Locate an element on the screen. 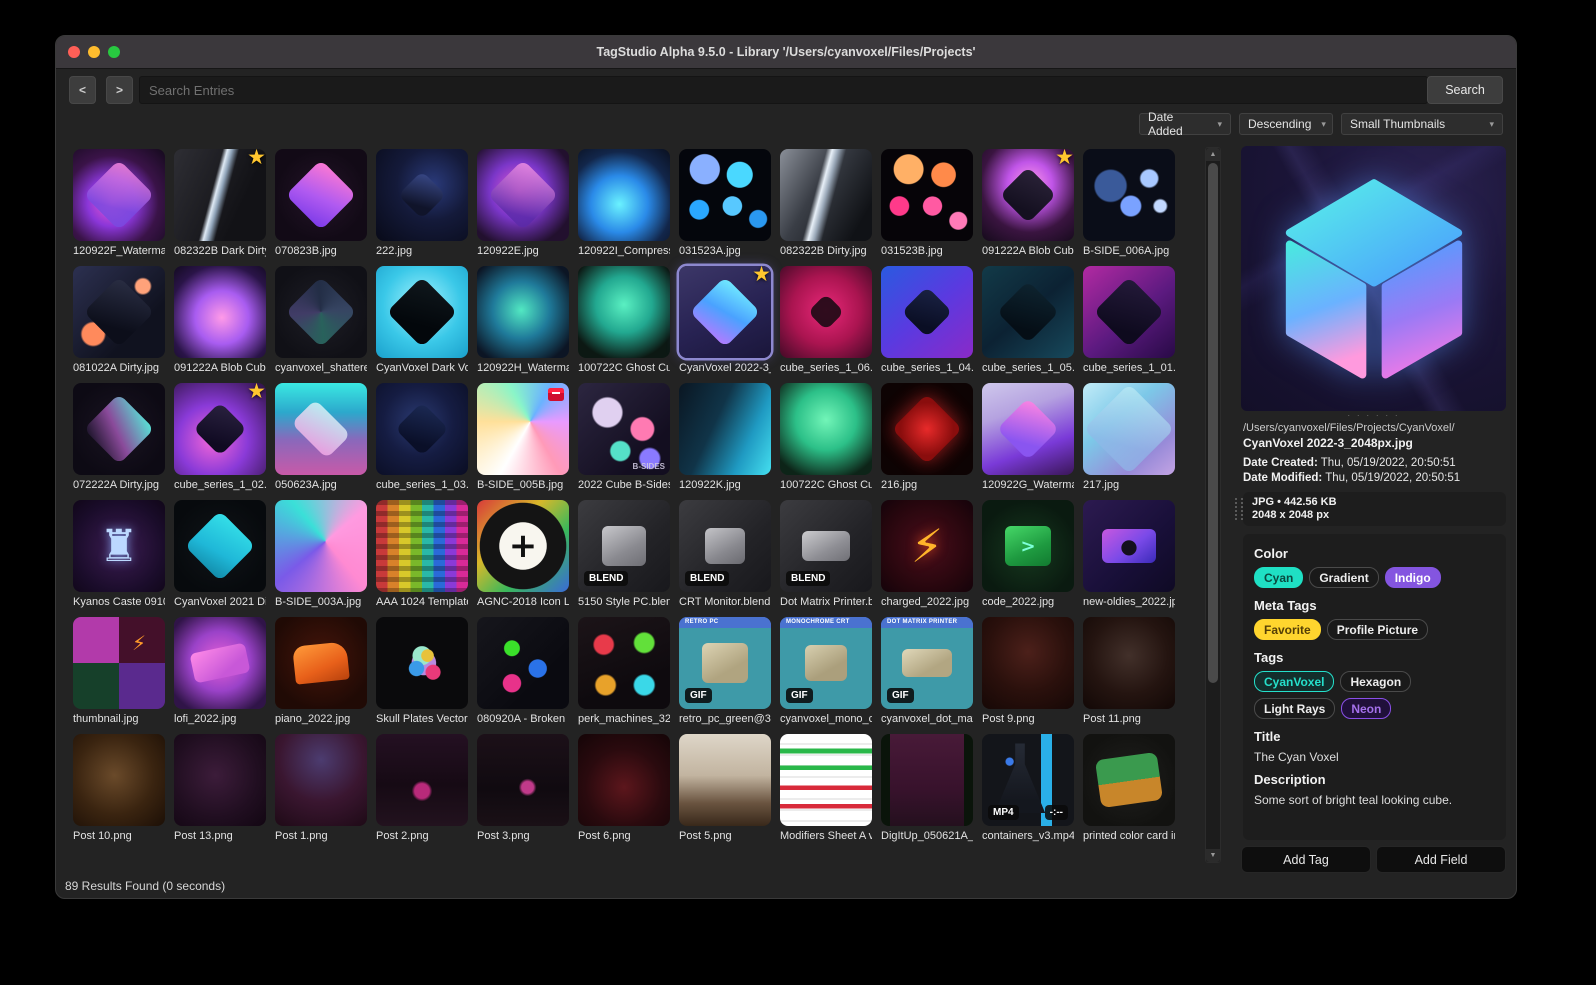 The height and width of the screenshot is (985, 1596). grid-item: 216.jpg is located at coordinates (927, 437).